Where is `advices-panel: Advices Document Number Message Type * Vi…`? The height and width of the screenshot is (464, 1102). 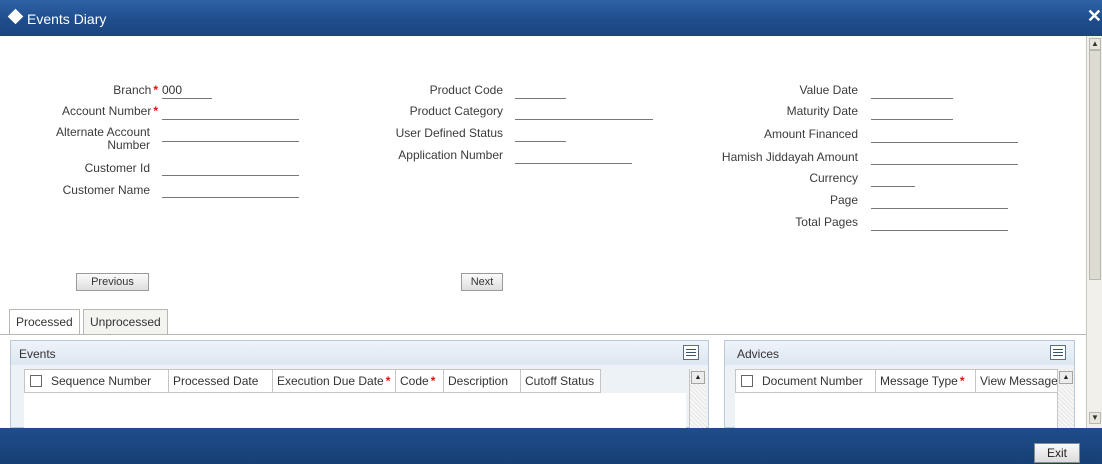
advices-panel: Advices Document Number Message Type * Vi… is located at coordinates (899, 384).